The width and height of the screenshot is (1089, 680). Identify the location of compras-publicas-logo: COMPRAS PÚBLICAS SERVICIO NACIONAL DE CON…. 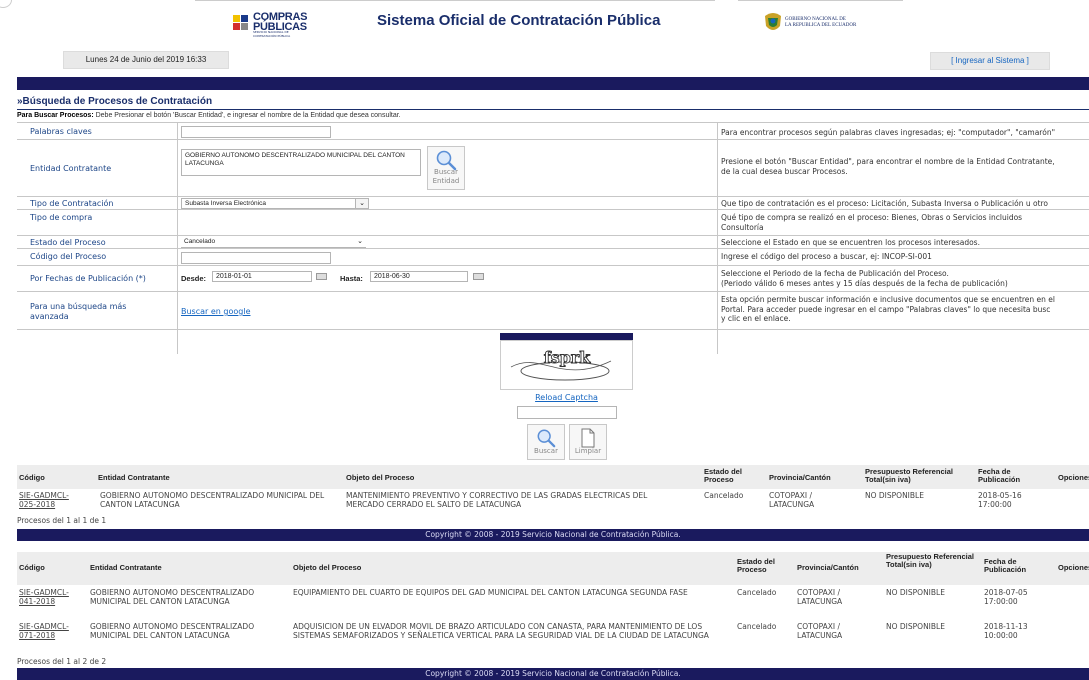
(273, 24).